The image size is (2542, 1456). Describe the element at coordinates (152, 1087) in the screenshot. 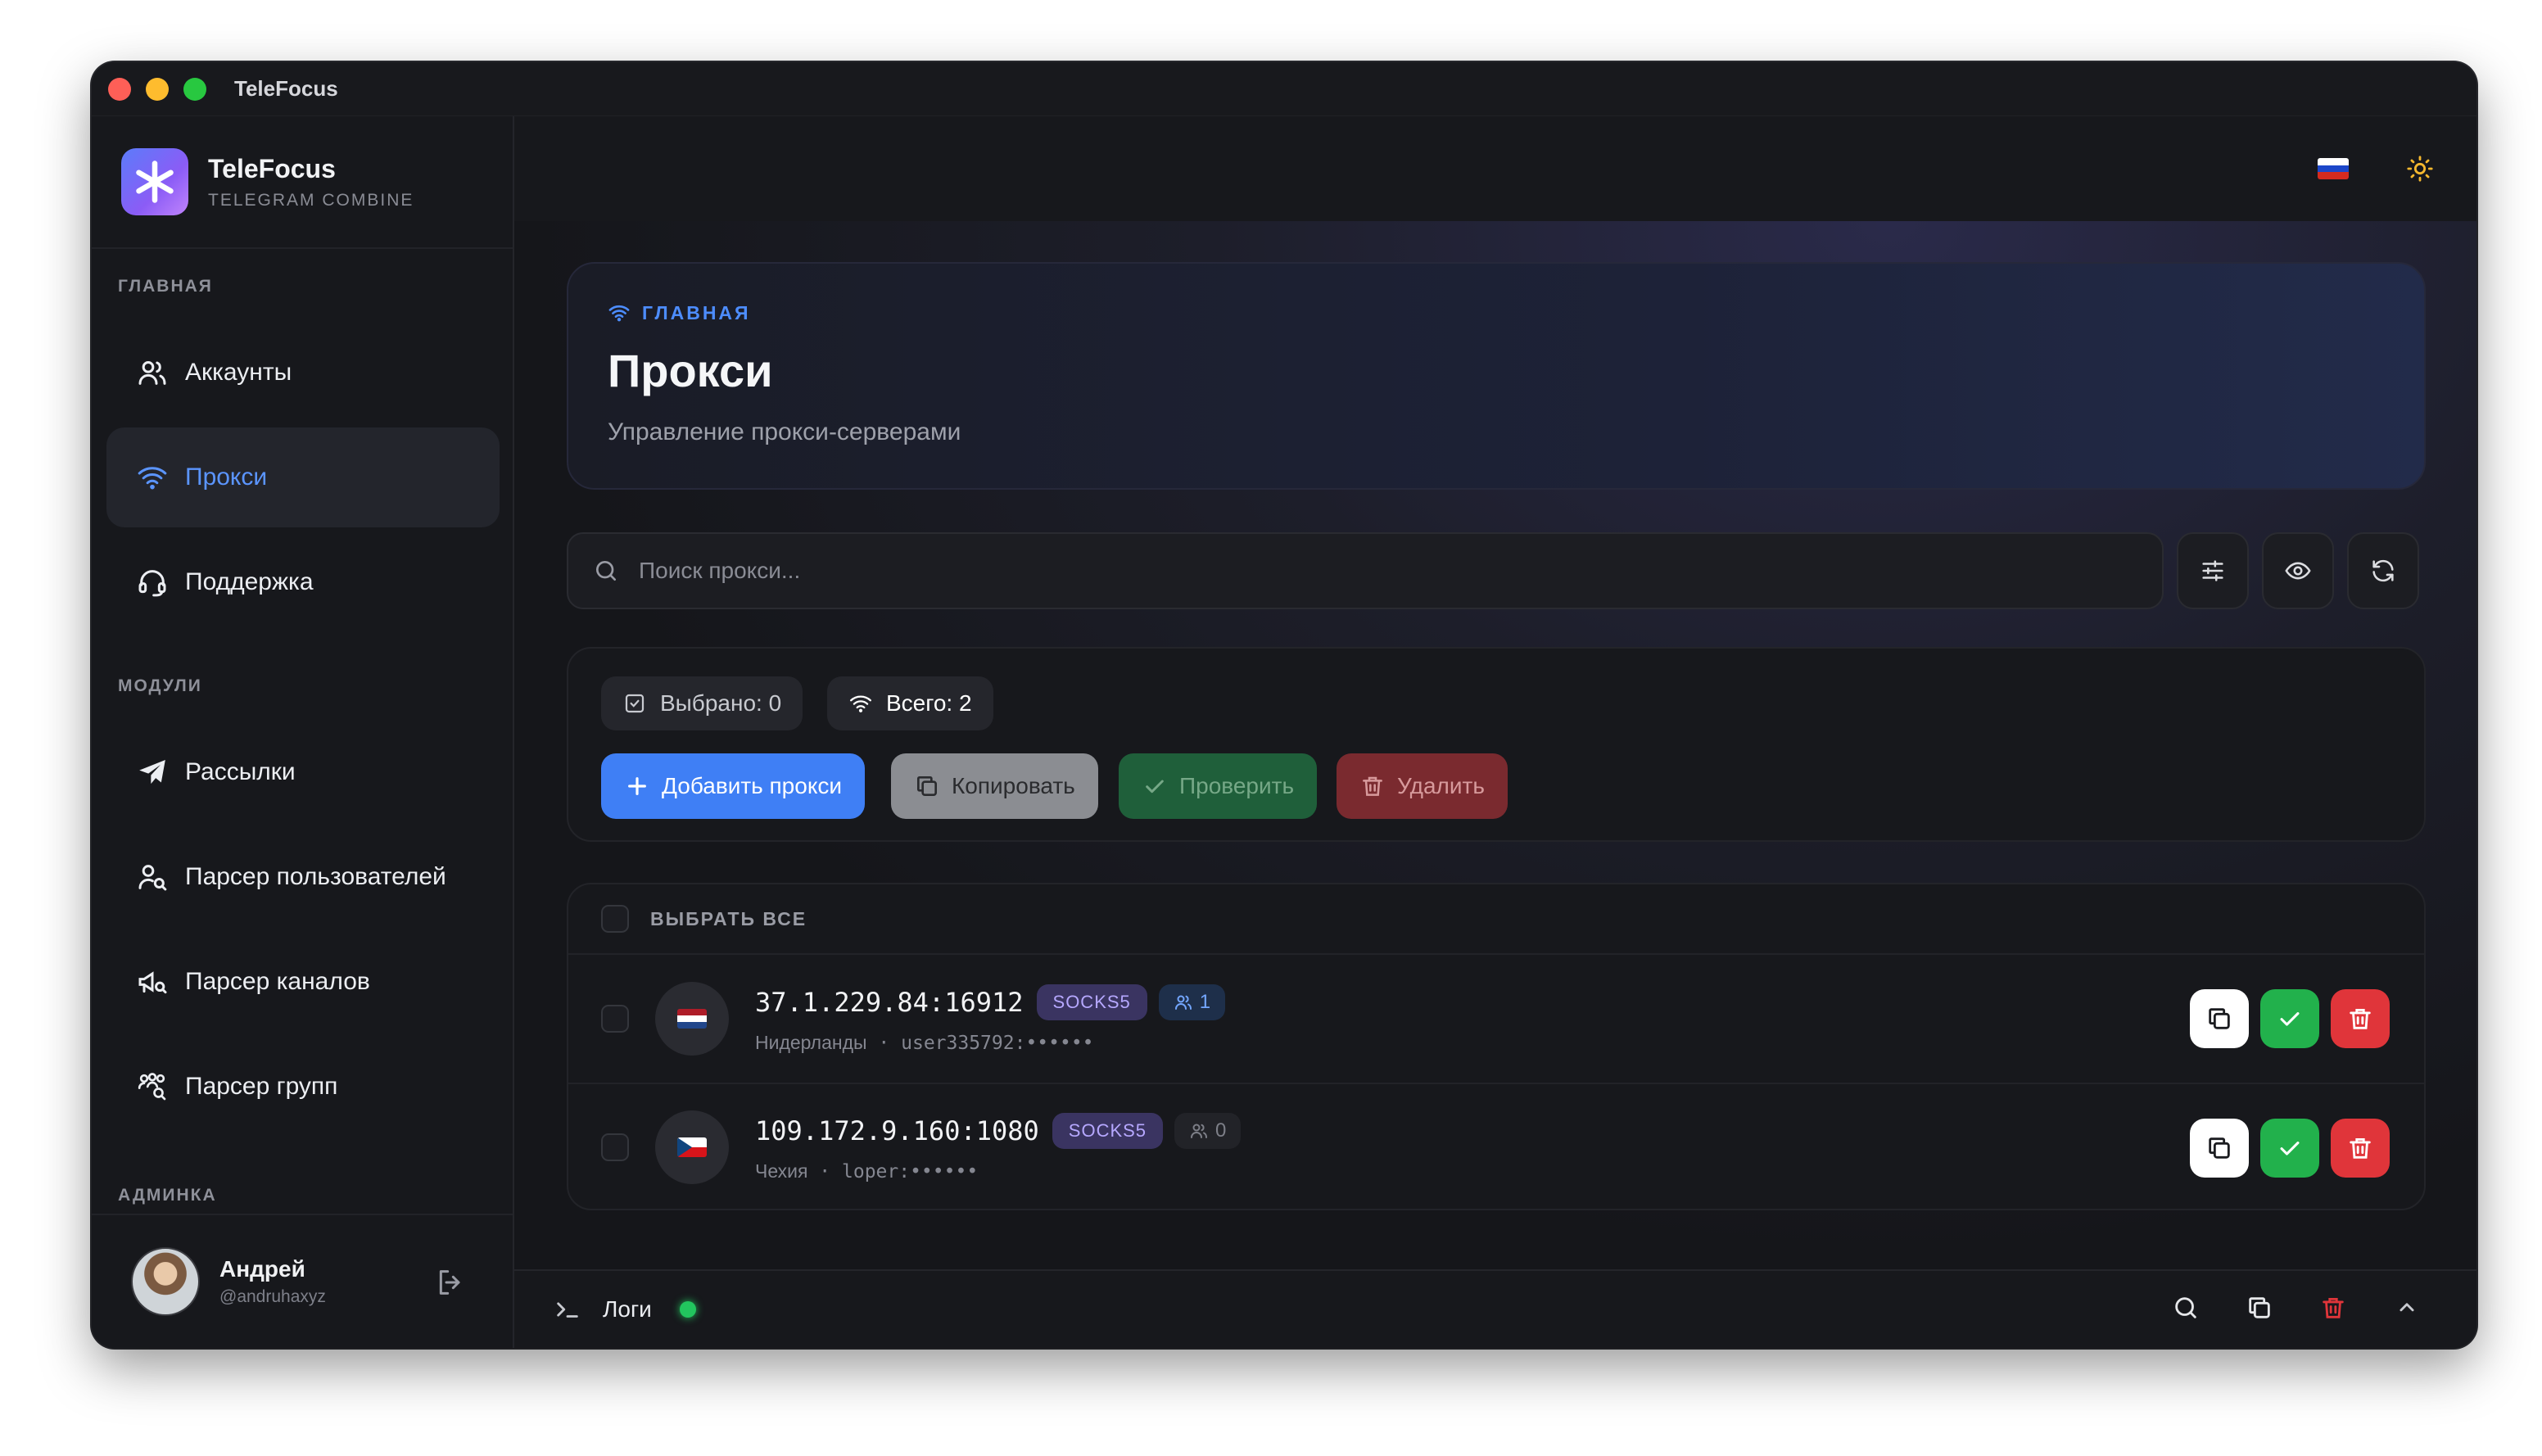

I see `group-search-icon` at that location.